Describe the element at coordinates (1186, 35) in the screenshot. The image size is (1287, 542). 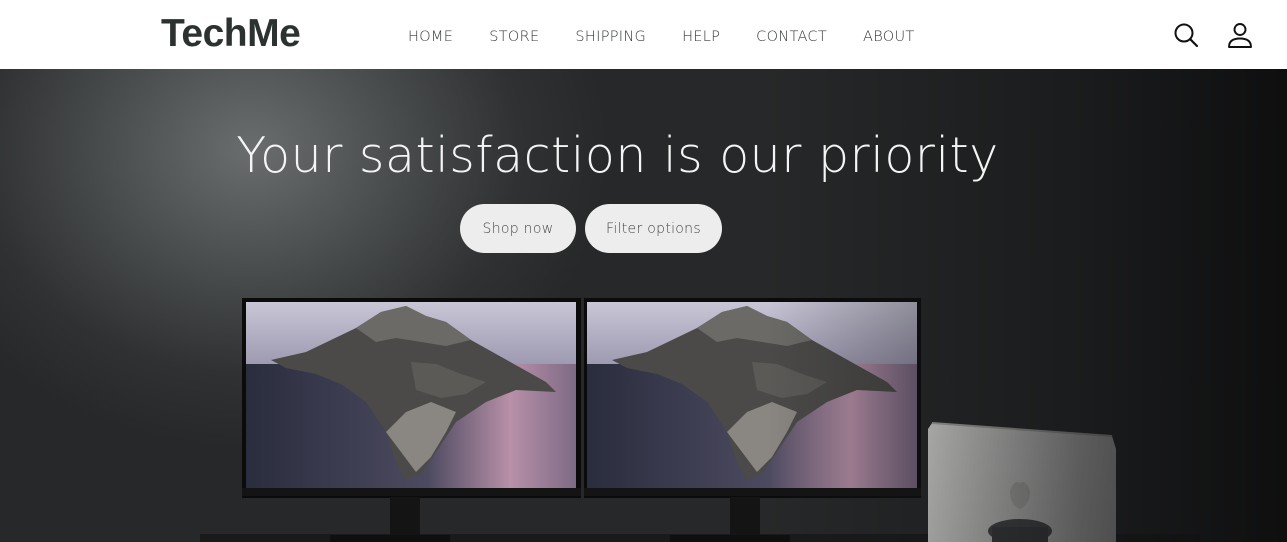
I see `search-icon` at that location.